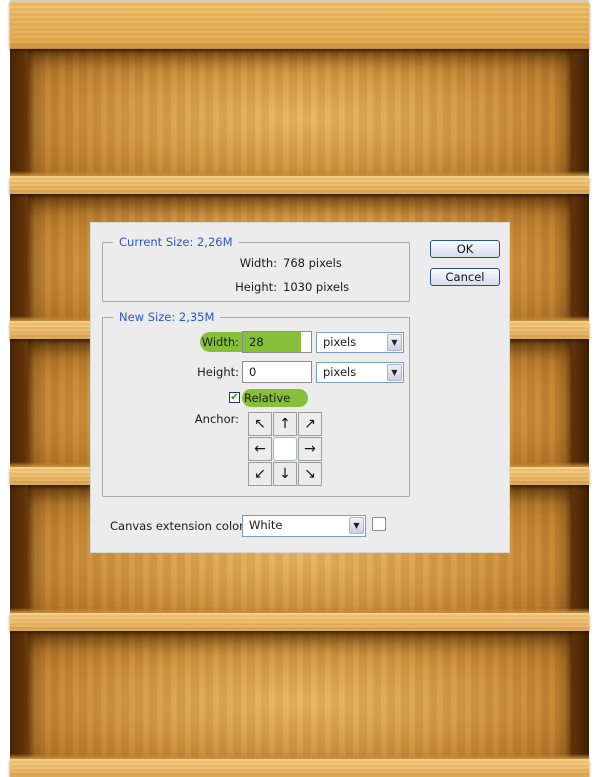 The height and width of the screenshot is (777, 600). What do you see at coordinates (216, 419) in the screenshot?
I see `anchor-label: Anchor:` at bounding box center [216, 419].